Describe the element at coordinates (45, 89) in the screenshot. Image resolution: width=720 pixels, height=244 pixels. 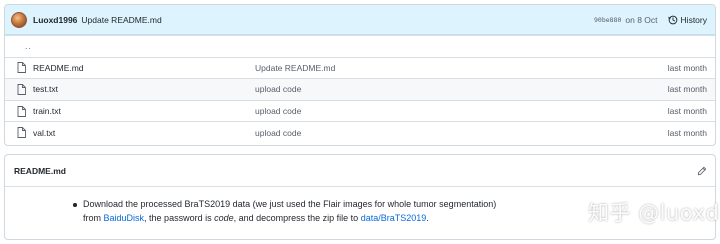
I see `file-name: test.txt` at that location.